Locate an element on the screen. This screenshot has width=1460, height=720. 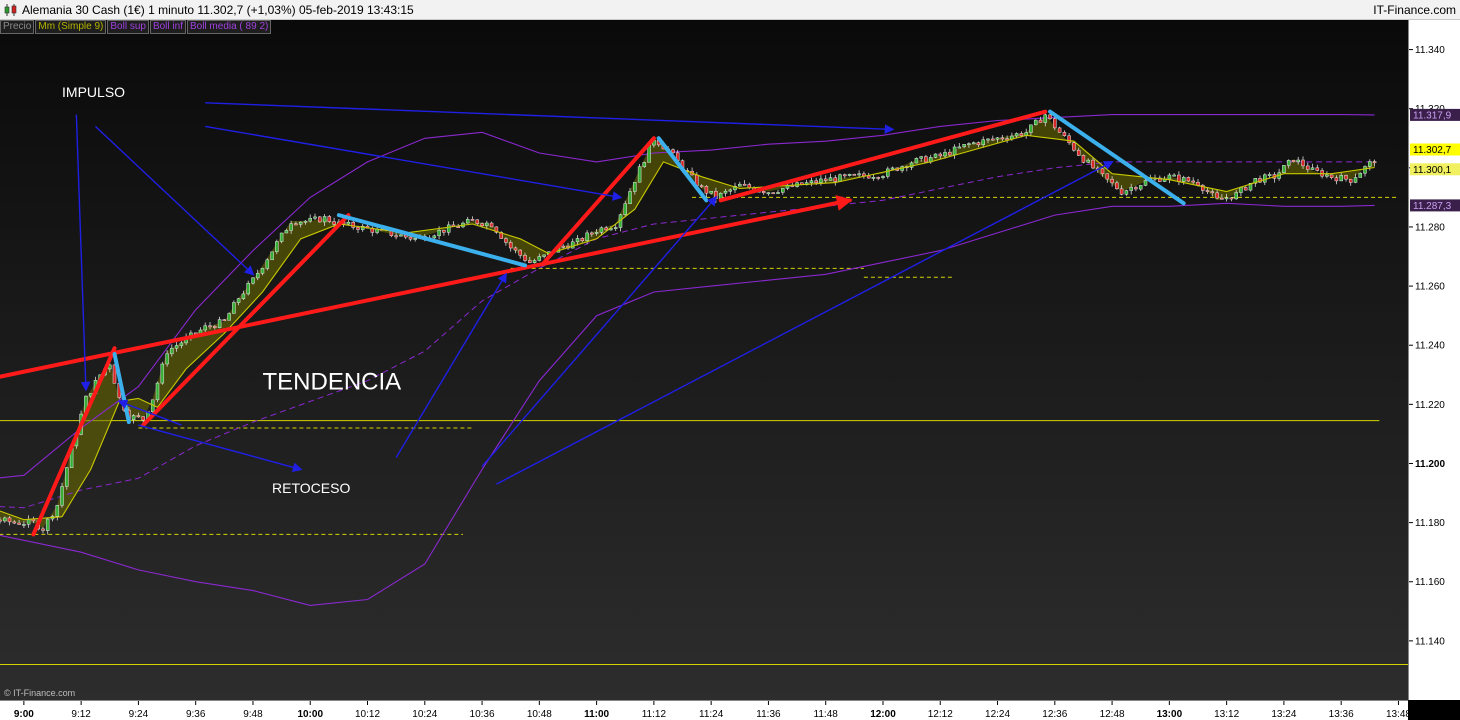
legend-boll-media: Boll media ( 89 2) is located at coordinates (229, 27).